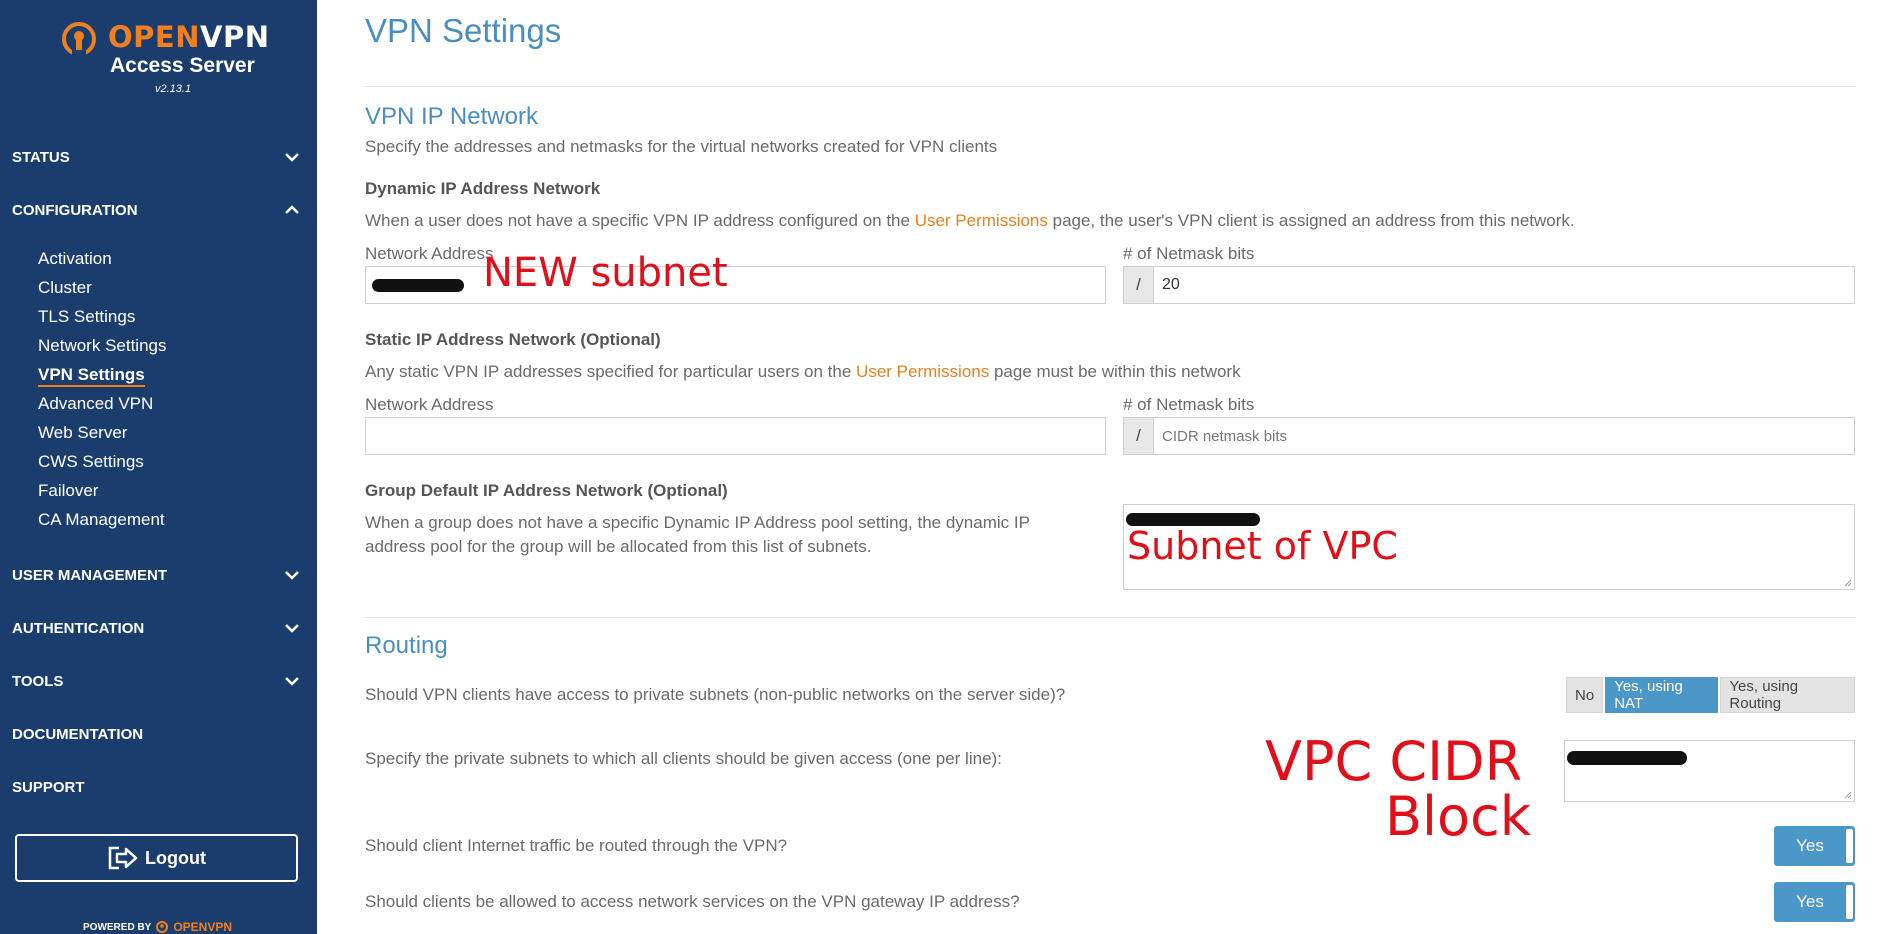 The height and width of the screenshot is (934, 1896). I want to click on sidebar-item-advanced-vpn: Advanced VPN, so click(102, 403).